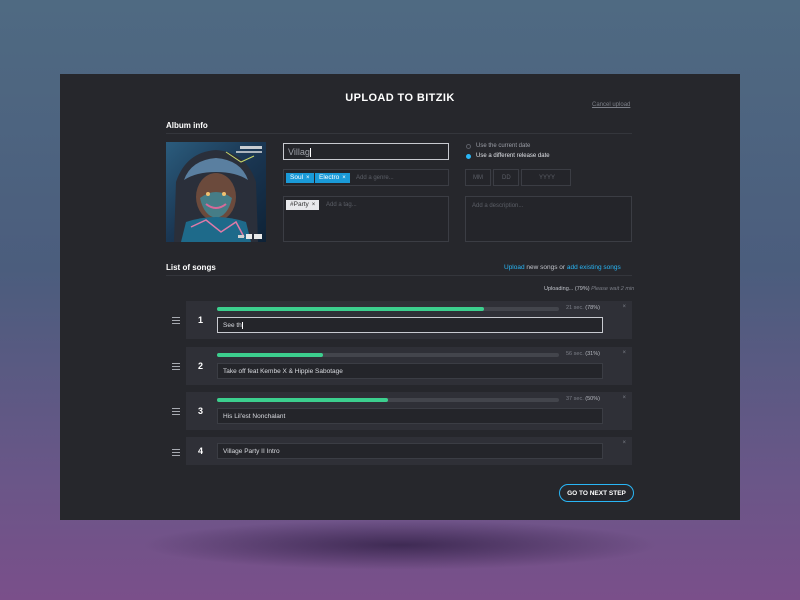 The width and height of the screenshot is (800, 600). I want to click on genre-tag-soul: Soul ×, so click(300, 178).